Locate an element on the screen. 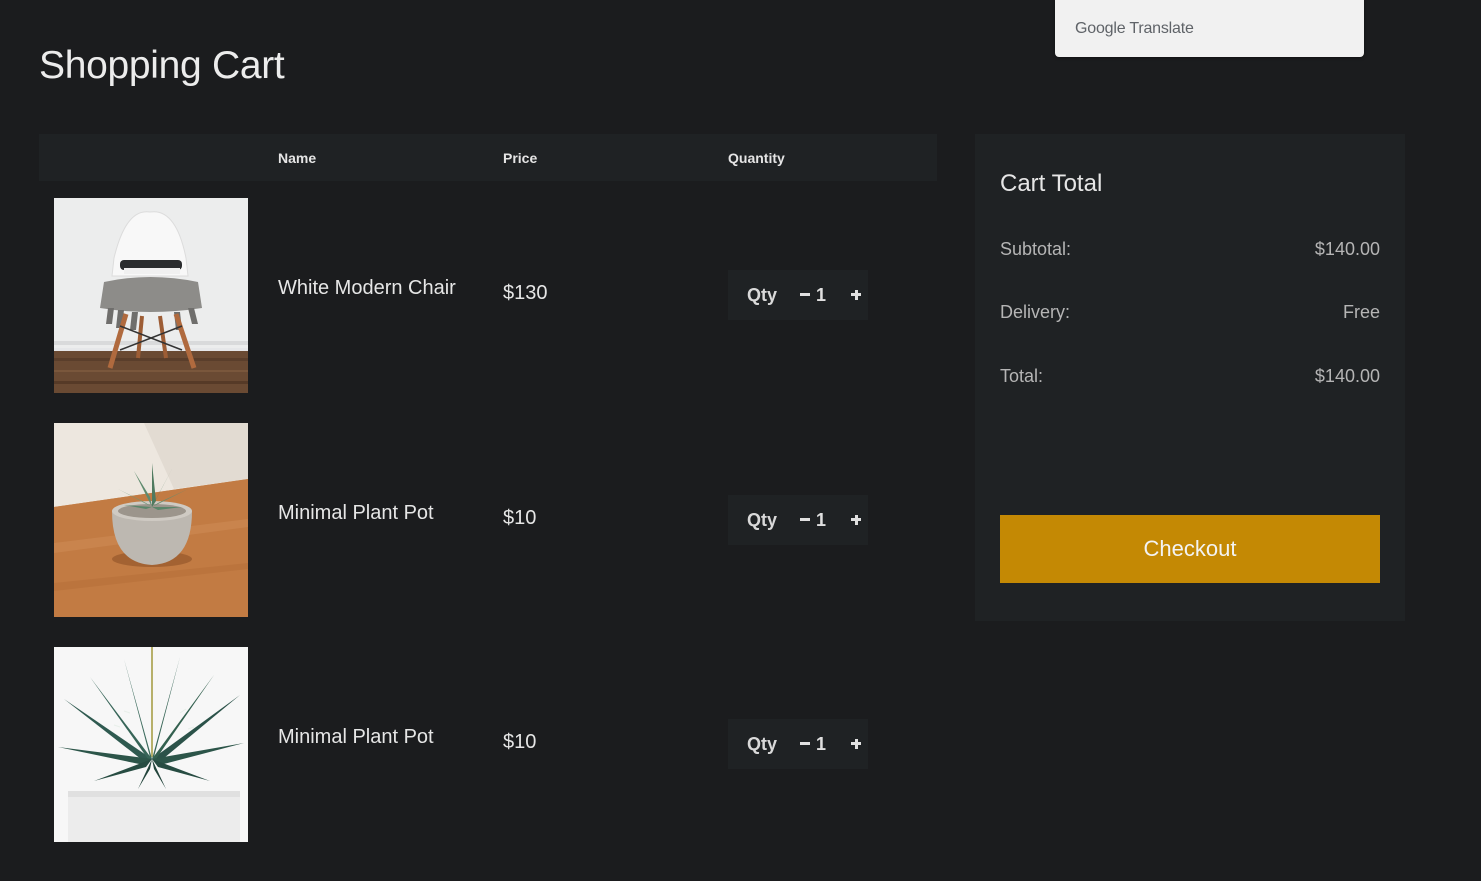 Image resolution: width=1481 pixels, height=881 pixels. cart-row: White Modern Chair $130 Qty 1 is located at coordinates (488, 295).